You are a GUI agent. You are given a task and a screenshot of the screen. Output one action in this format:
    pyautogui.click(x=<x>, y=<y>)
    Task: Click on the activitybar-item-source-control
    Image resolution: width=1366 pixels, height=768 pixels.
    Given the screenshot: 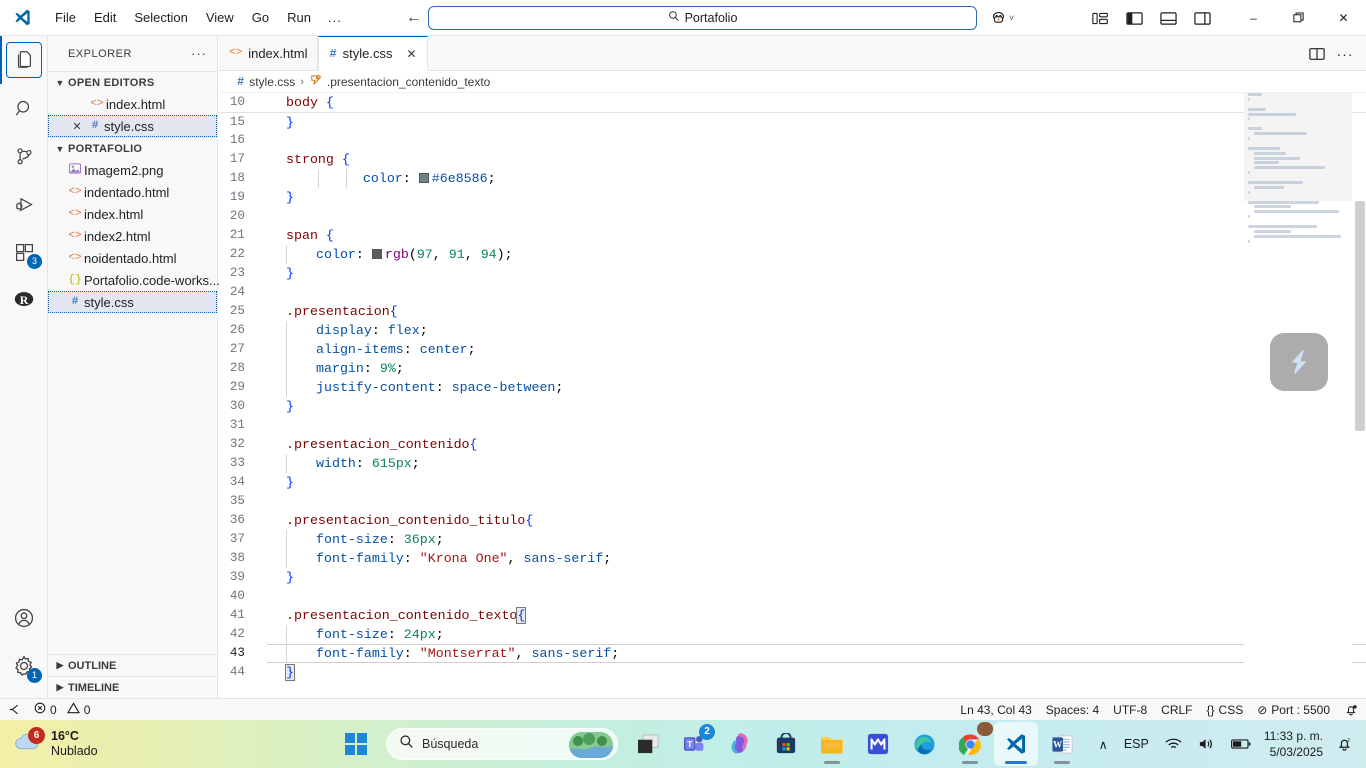 What is the action you would take?
    pyautogui.click(x=24, y=156)
    